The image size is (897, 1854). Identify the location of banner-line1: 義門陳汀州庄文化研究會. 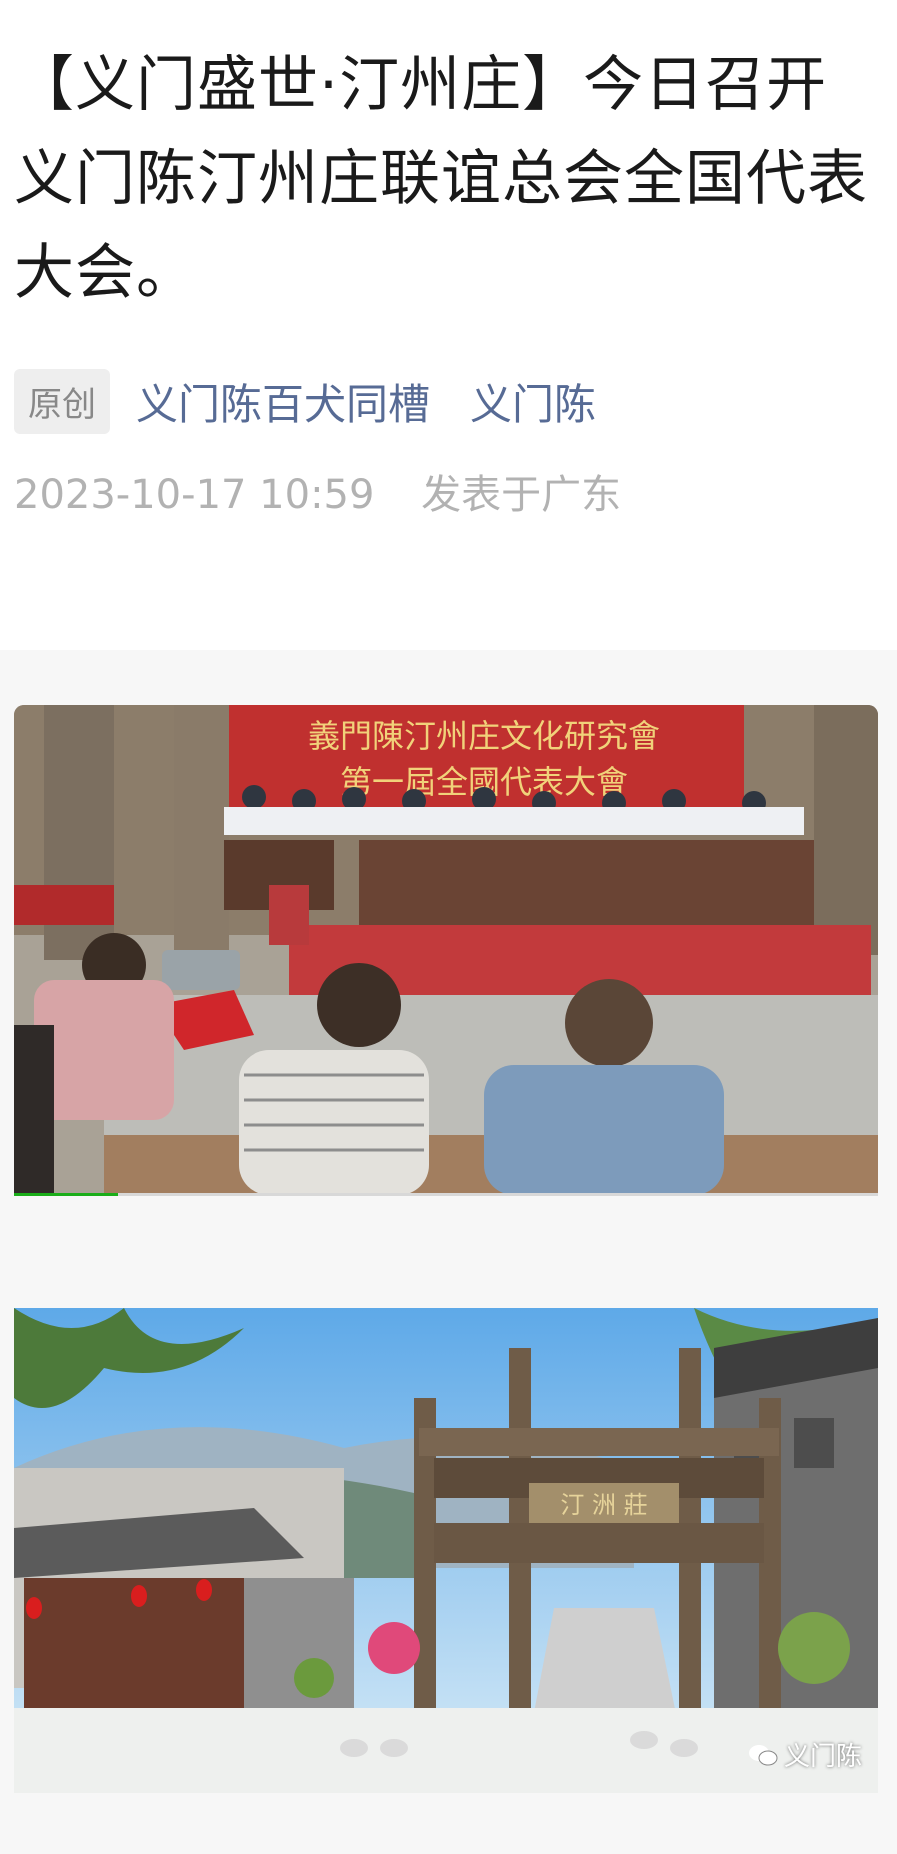
(484, 736).